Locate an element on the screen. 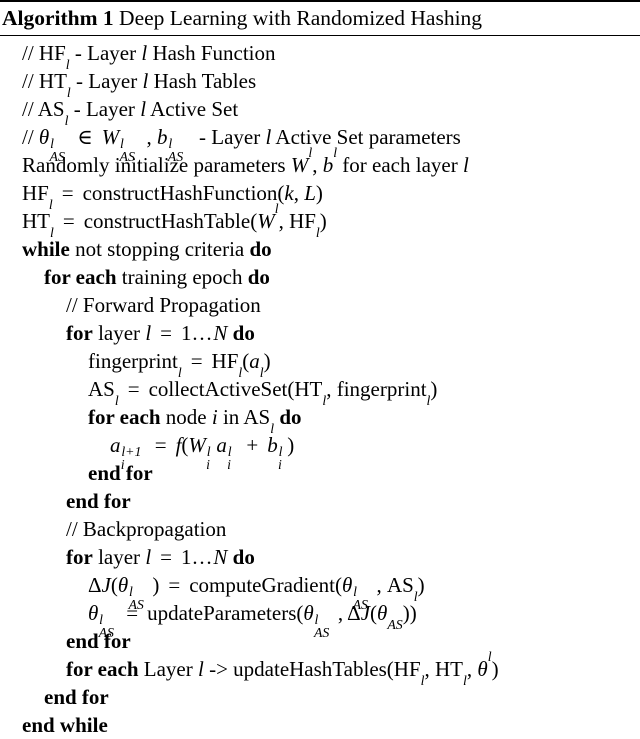  alg-line-compute-gradient: ΔJ(θ l AS) = computeGradient(θ l AS, ASl) is located at coordinates (256, 592).